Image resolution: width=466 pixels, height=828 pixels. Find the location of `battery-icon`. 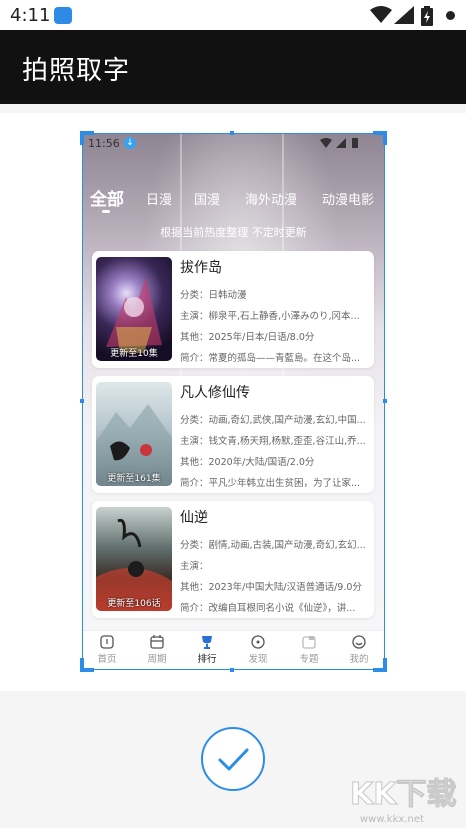

battery-icon is located at coordinates (427, 16).